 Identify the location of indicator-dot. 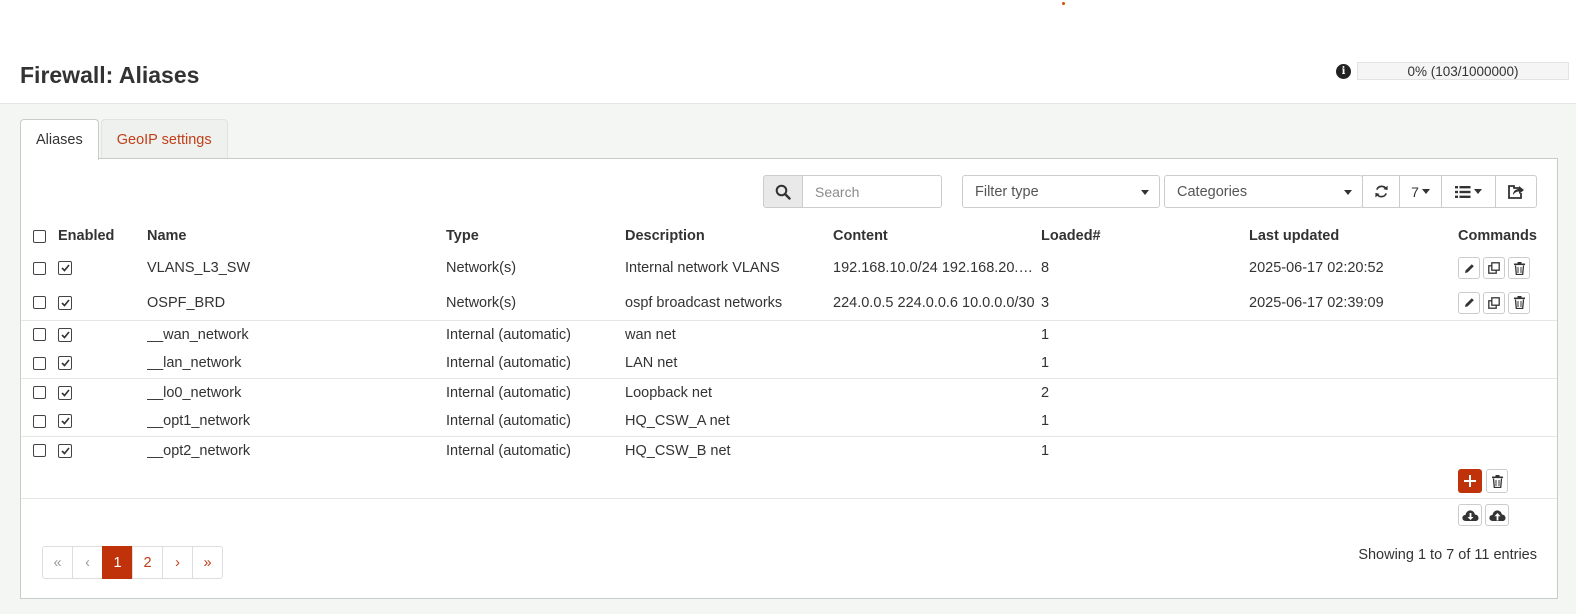
(1063, 3).